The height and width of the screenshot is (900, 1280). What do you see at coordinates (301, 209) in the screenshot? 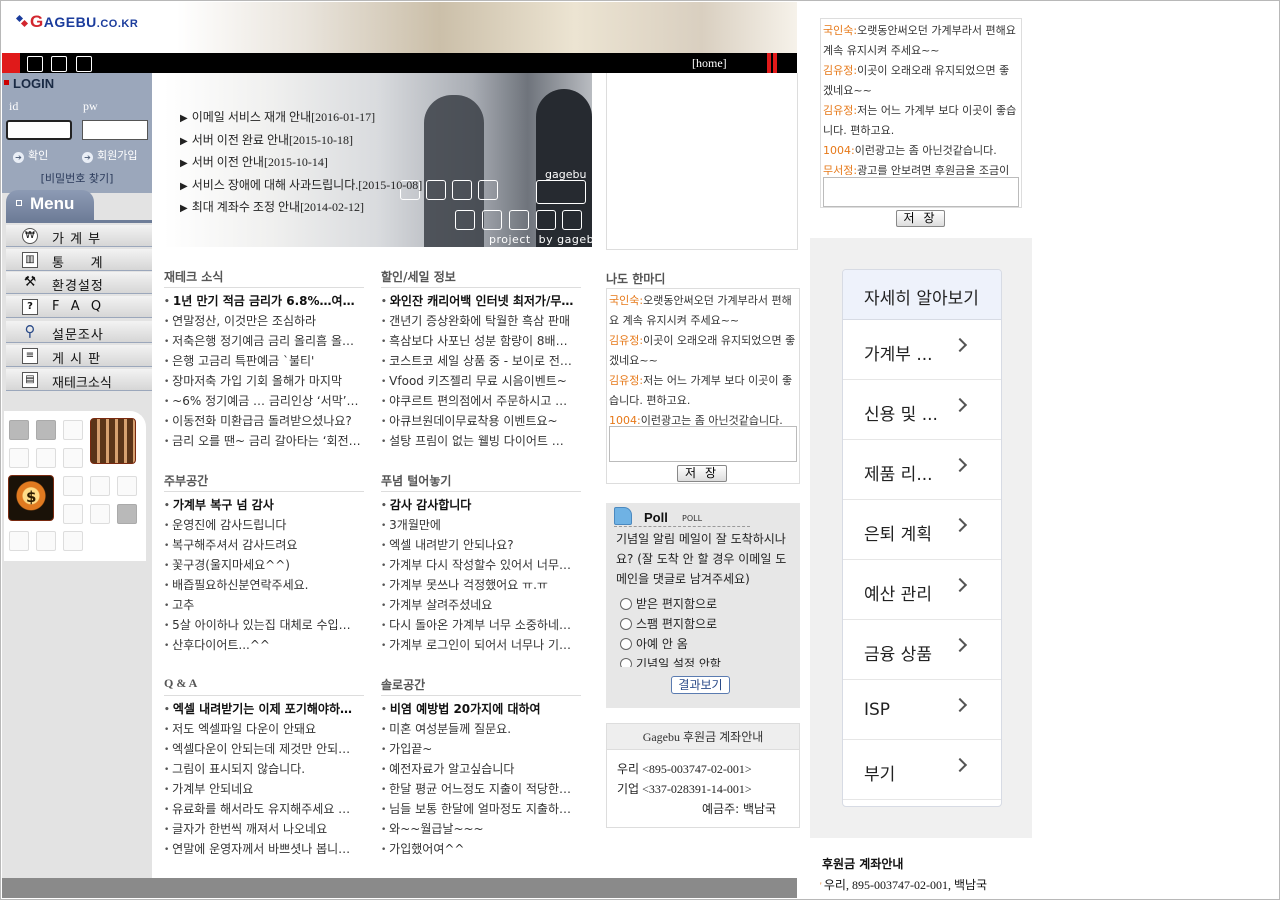
I see `notice-item: ▶ 최대 계좌수 조정 안내[2014-02-12]` at bounding box center [301, 209].